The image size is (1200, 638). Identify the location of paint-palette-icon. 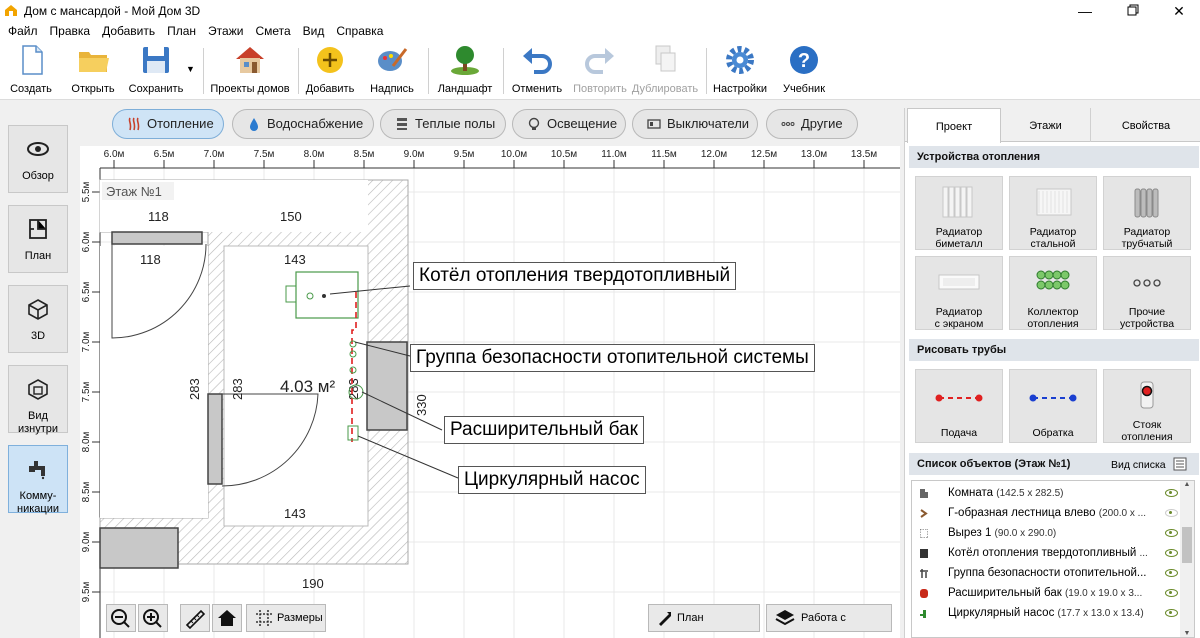
(393, 59).